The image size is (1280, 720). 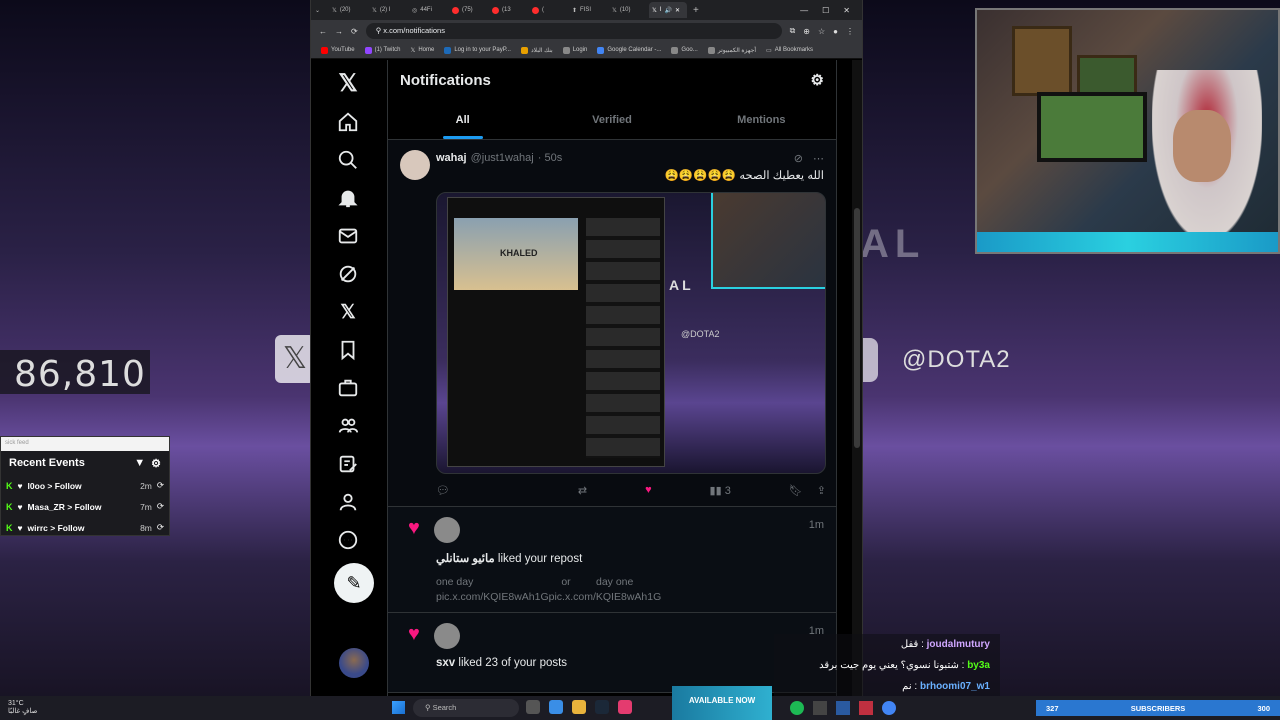 What do you see at coordinates (508, 10) in the screenshot?
I see `browser-tab: (13` at bounding box center [508, 10].